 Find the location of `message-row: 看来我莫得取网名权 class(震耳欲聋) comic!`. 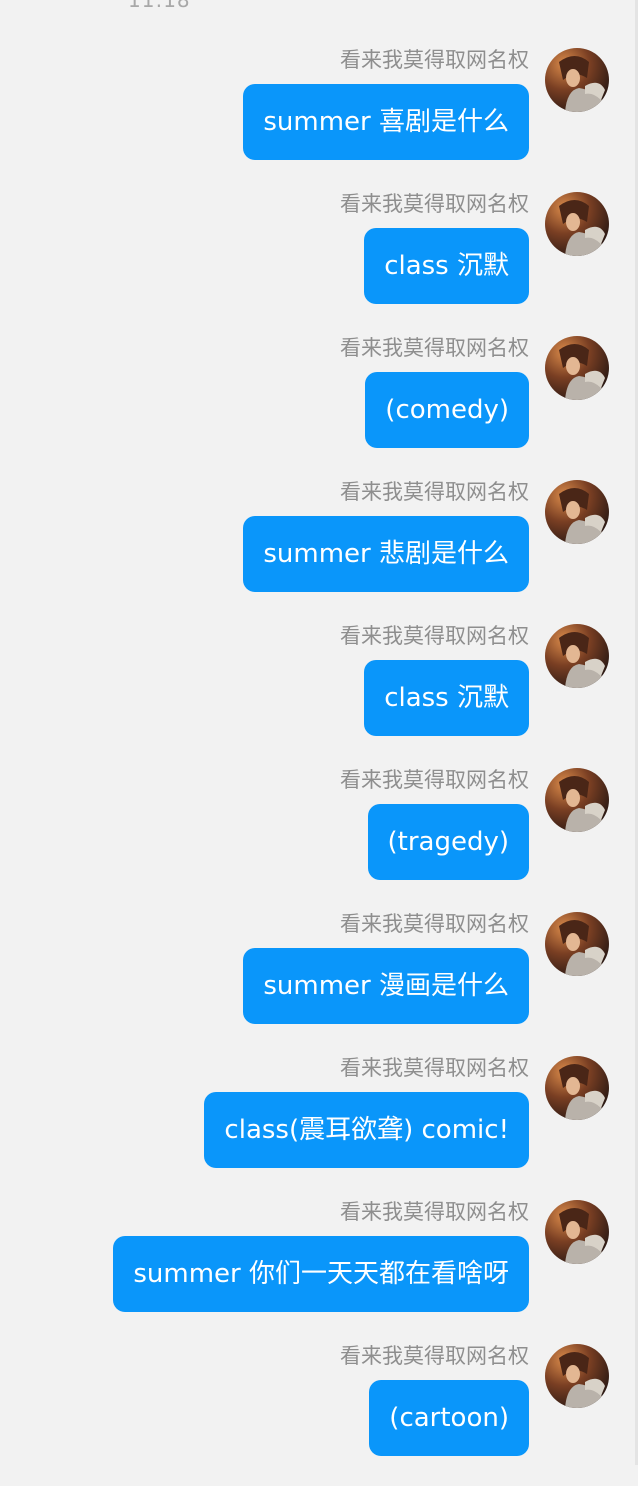

message-row: 看来我莫得取网名权 class(震耳欲聋) comic! is located at coordinates (319, 1126).